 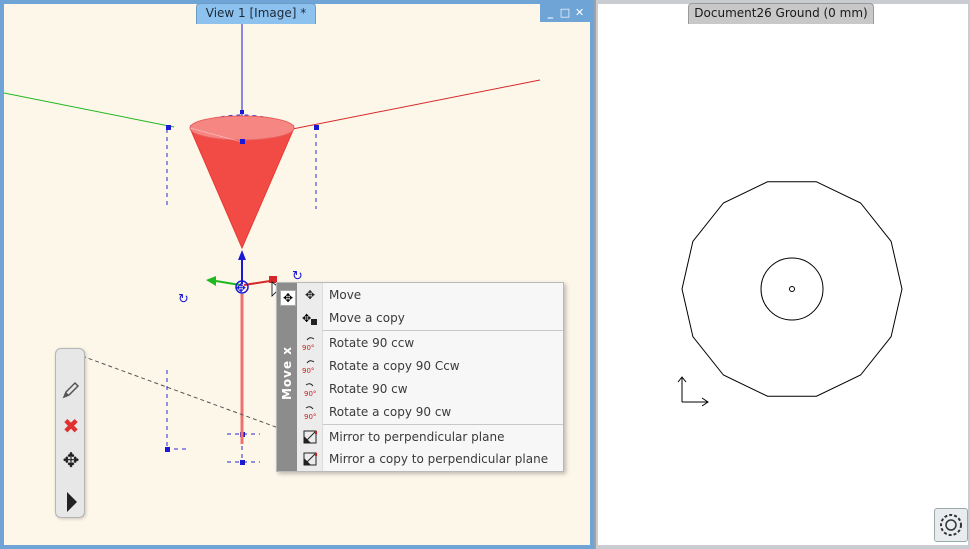 What do you see at coordinates (310, 366) in the screenshot?
I see `rotate-copy-ccw-icon: 90°` at bounding box center [310, 366].